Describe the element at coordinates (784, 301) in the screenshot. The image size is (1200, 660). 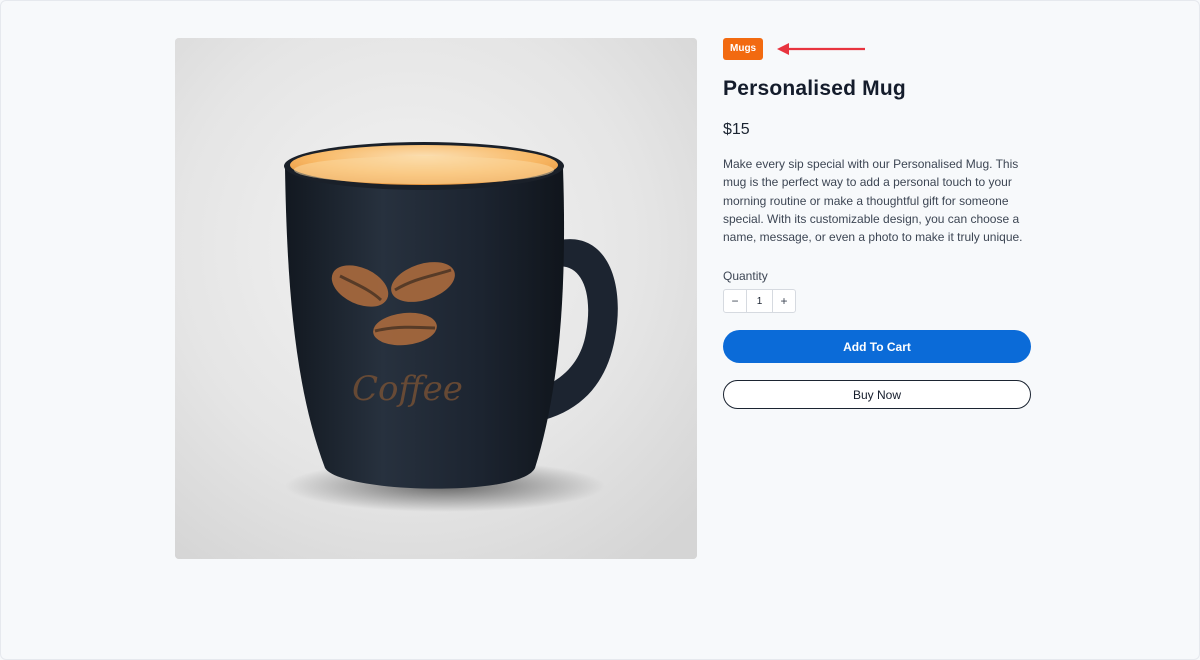
I see `plus-icon: +` at that location.